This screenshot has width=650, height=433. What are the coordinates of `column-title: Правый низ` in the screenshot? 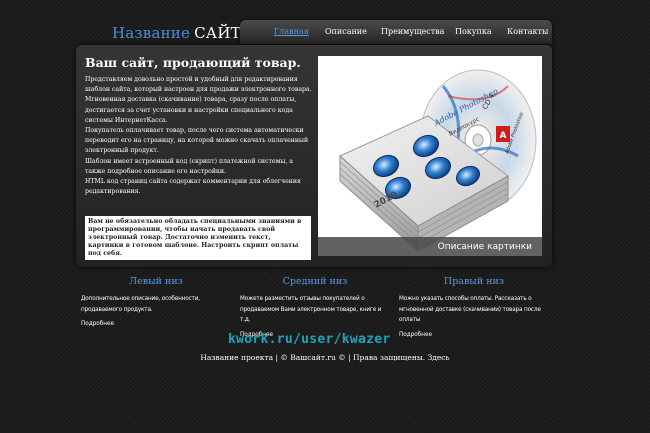 It's located at (474, 281).